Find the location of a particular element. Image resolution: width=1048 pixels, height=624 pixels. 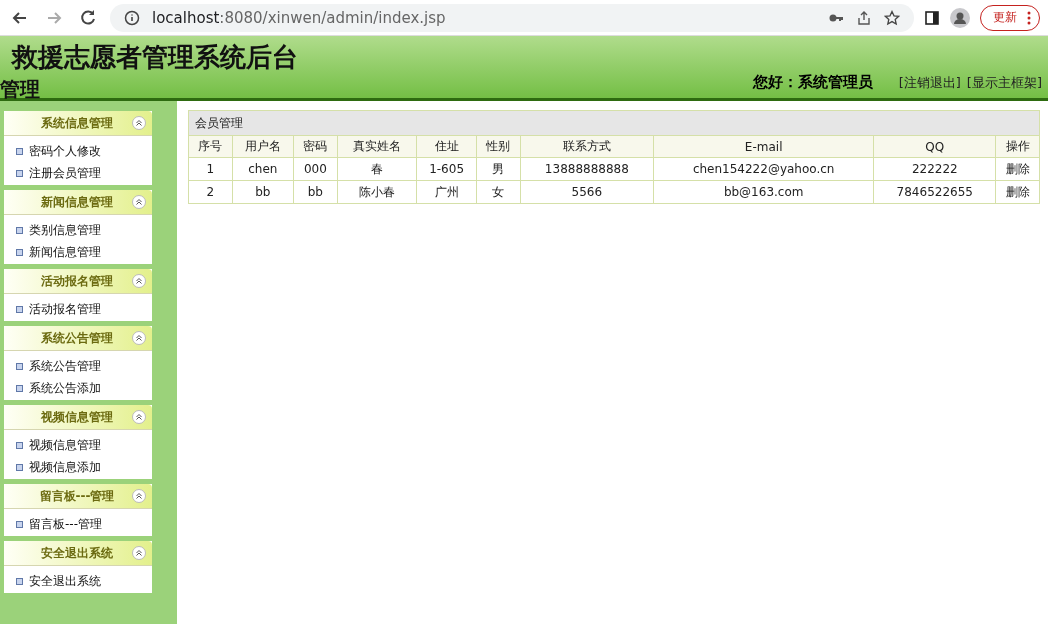

menu-group-title: 视频信息管理 is located at coordinates (77, 417).